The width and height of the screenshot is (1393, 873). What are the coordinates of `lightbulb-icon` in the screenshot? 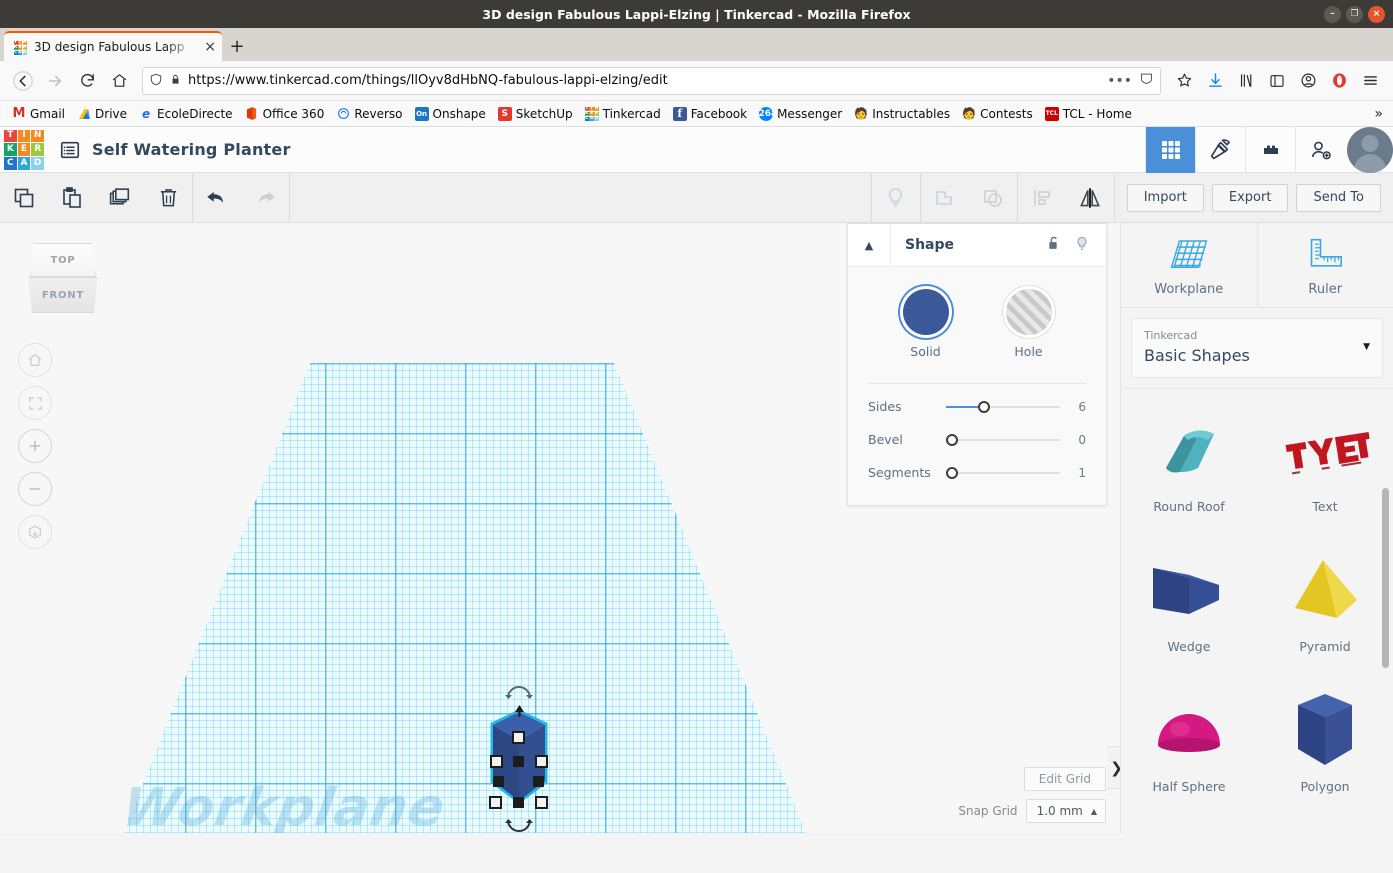 It's located at (1082, 245).